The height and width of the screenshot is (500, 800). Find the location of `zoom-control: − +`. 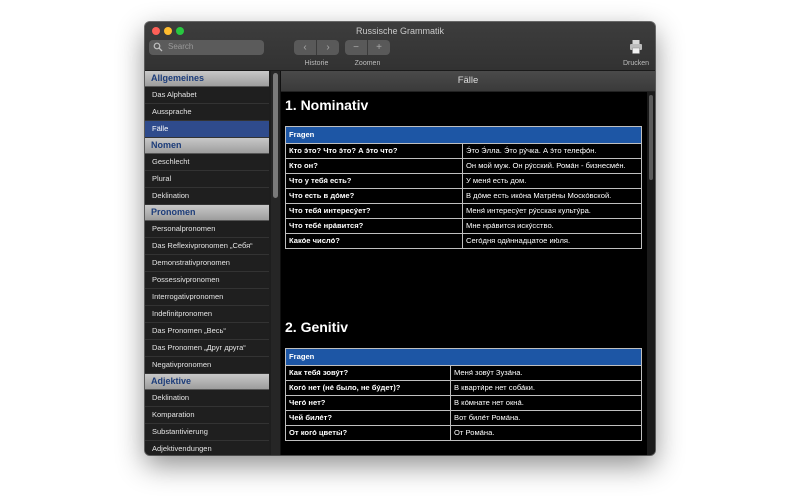

zoom-control: − + is located at coordinates (367, 47).